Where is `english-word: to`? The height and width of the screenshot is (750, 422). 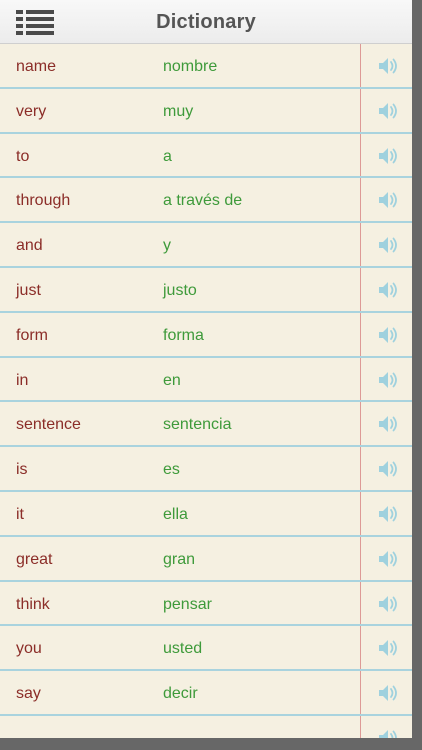 english-word: to is located at coordinates (23, 156).